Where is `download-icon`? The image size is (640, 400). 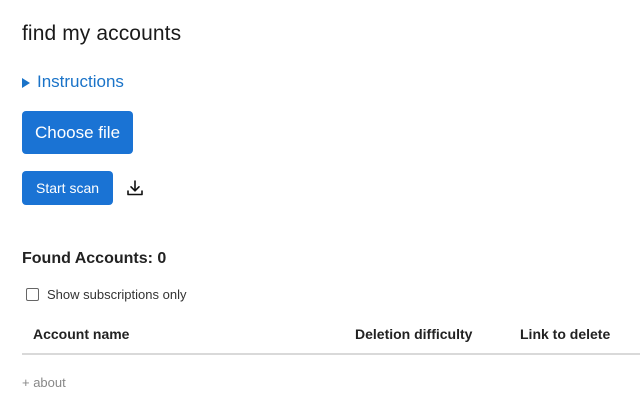 download-icon is located at coordinates (135, 188).